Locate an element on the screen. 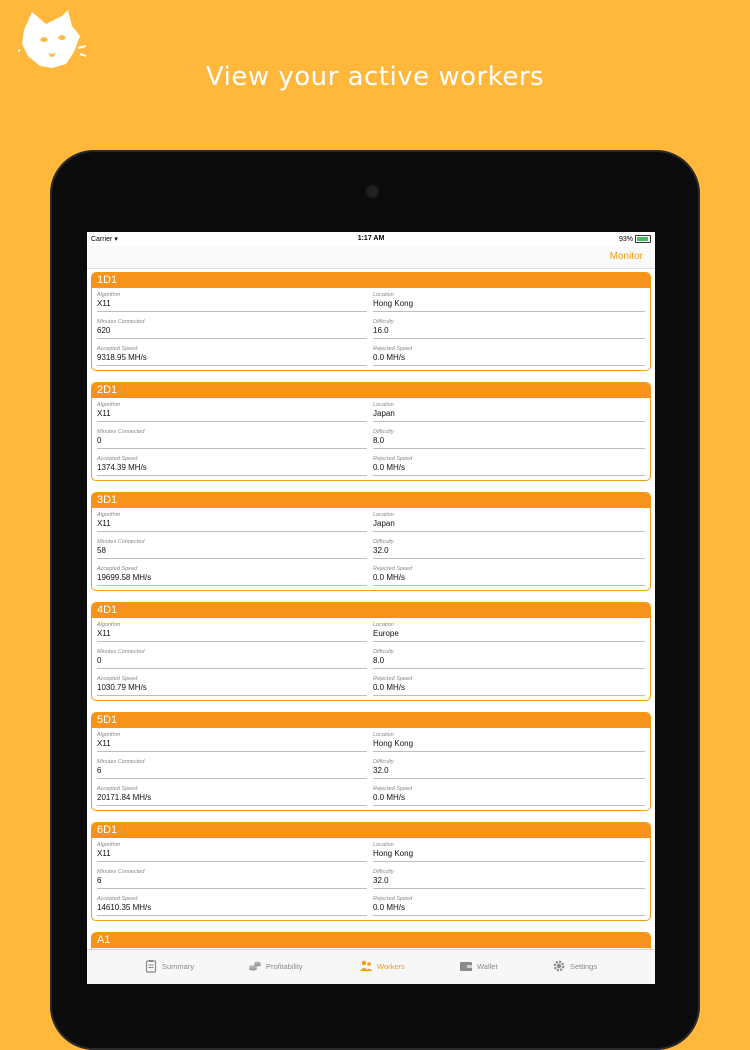 This screenshot has width=750, height=1050. tab-wallet: Wallet is located at coordinates (478, 966).